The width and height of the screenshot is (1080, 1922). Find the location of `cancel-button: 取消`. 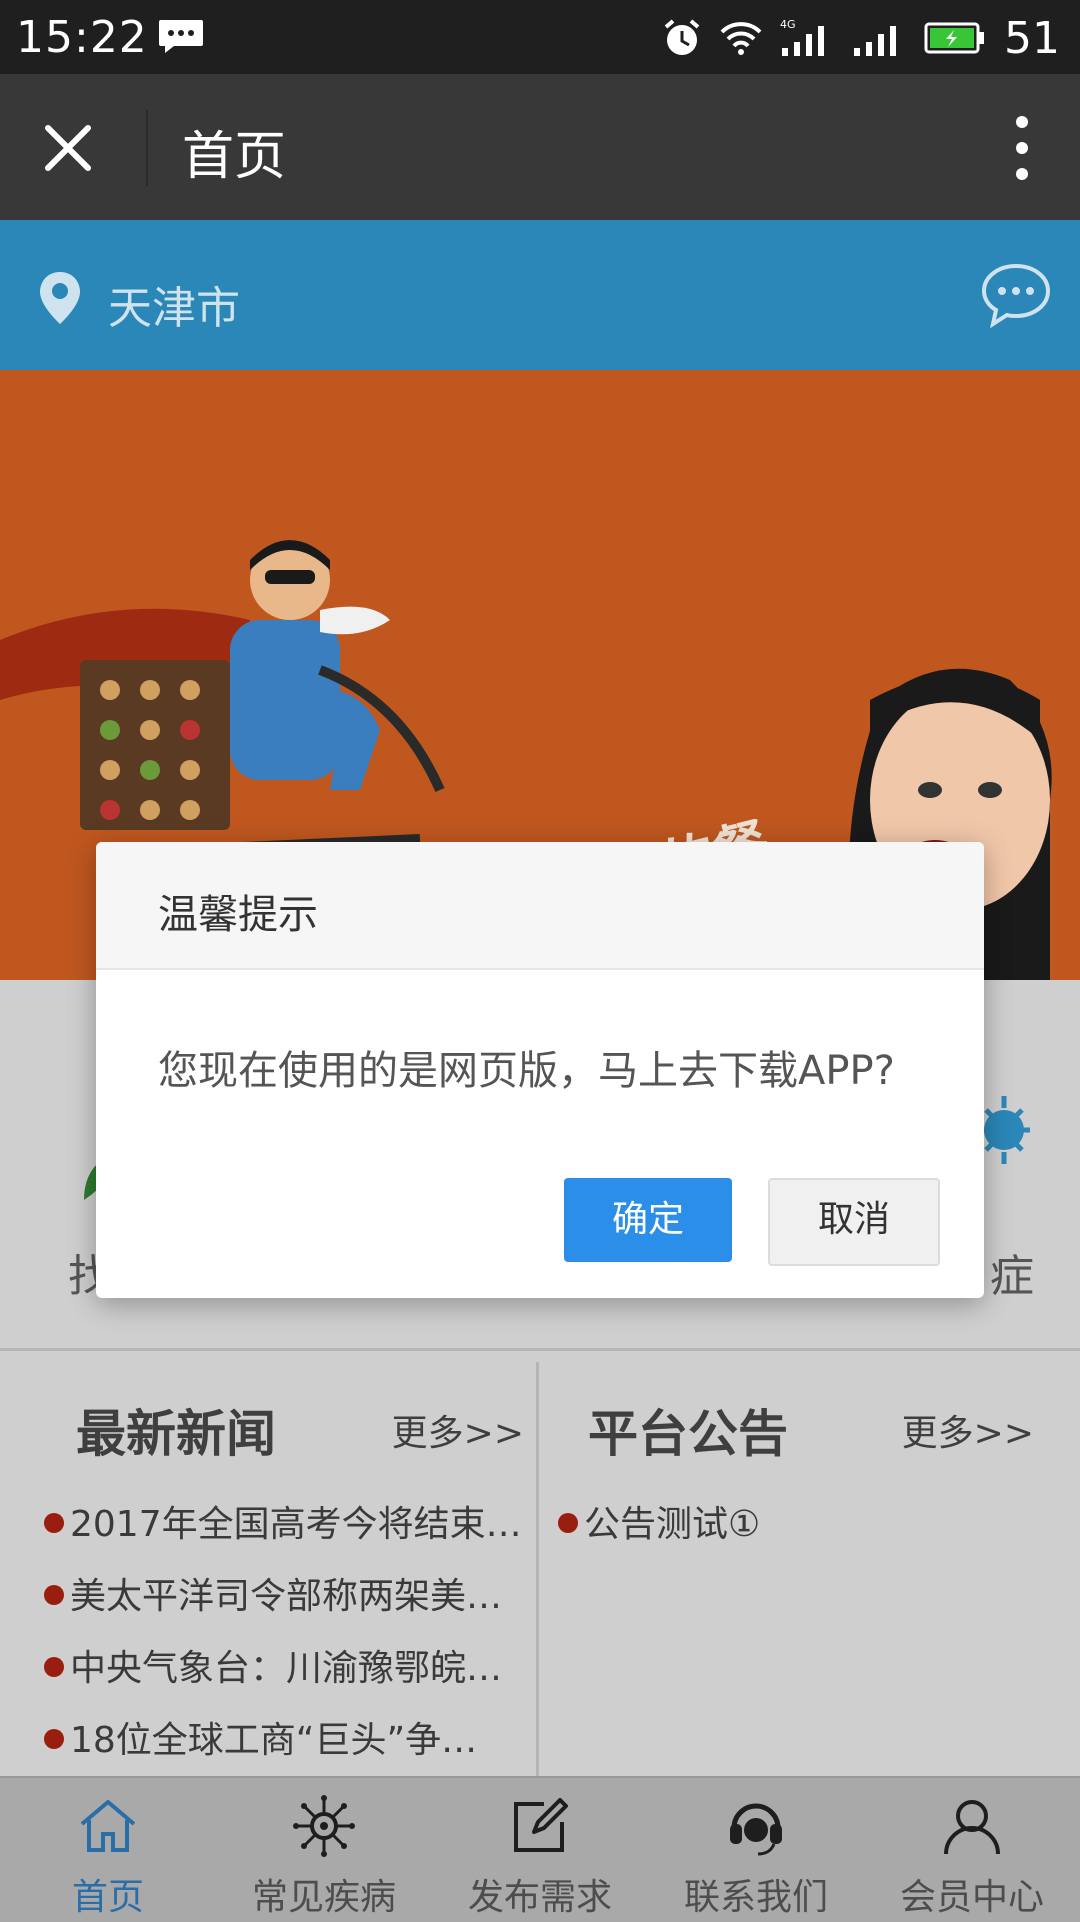

cancel-button: 取消 is located at coordinates (854, 1222).